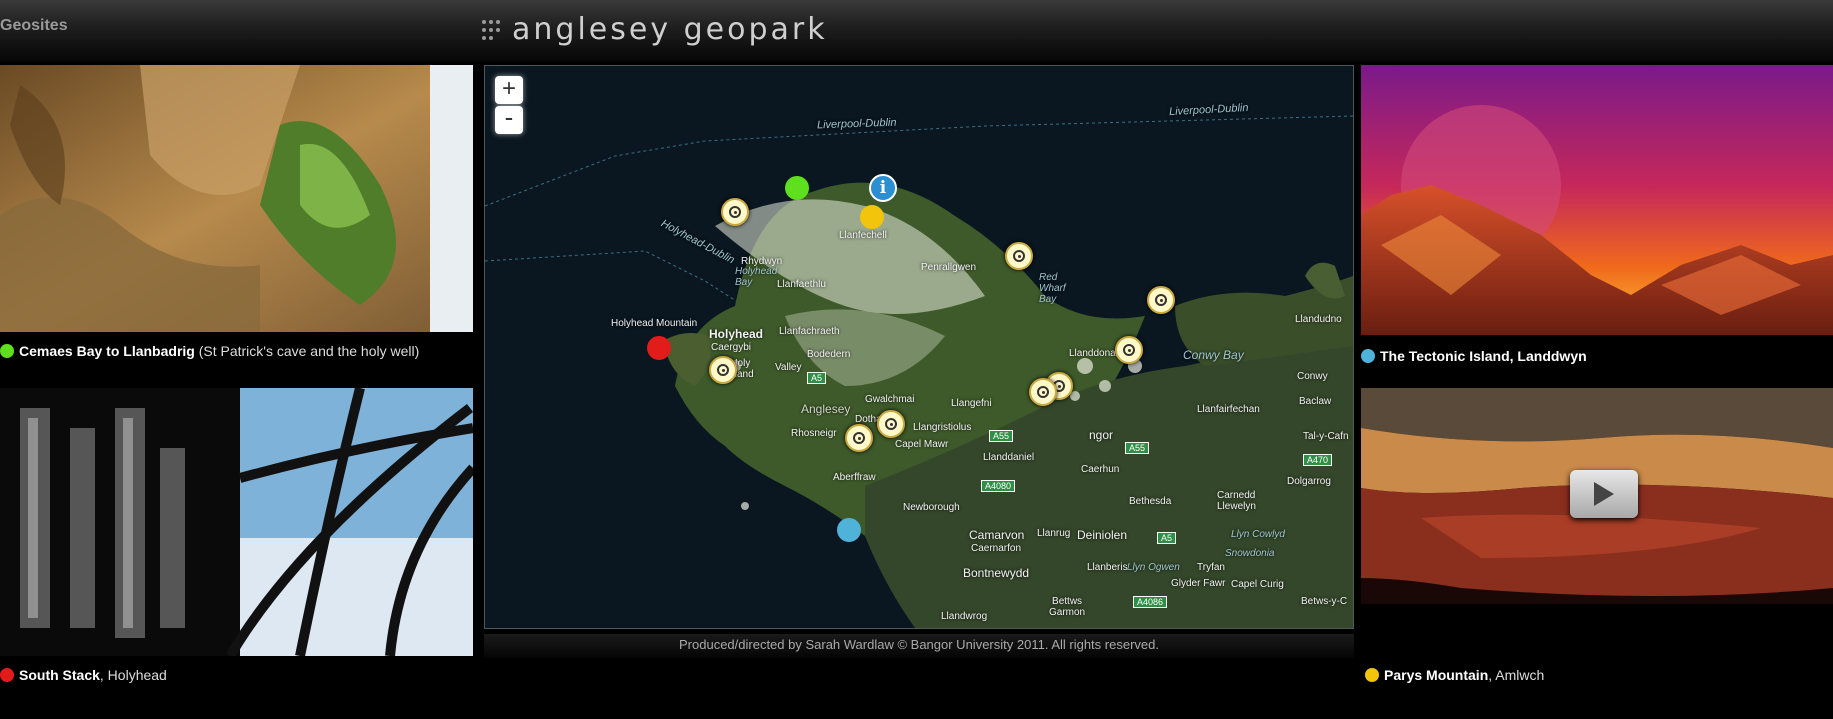 The width and height of the screenshot is (1833, 719). What do you see at coordinates (1101, 435) in the screenshot?
I see `map-label: ngor` at bounding box center [1101, 435].